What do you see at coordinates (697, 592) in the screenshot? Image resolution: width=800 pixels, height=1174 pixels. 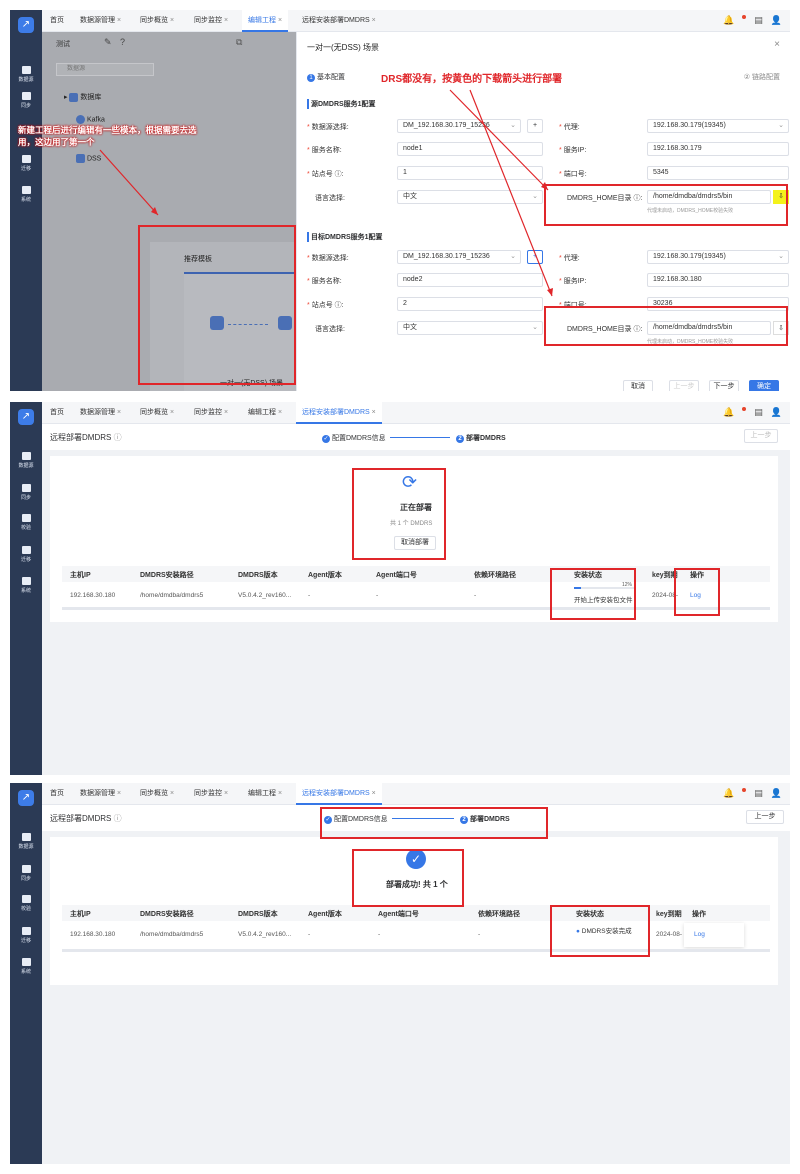 I see `highlight-action` at bounding box center [697, 592].